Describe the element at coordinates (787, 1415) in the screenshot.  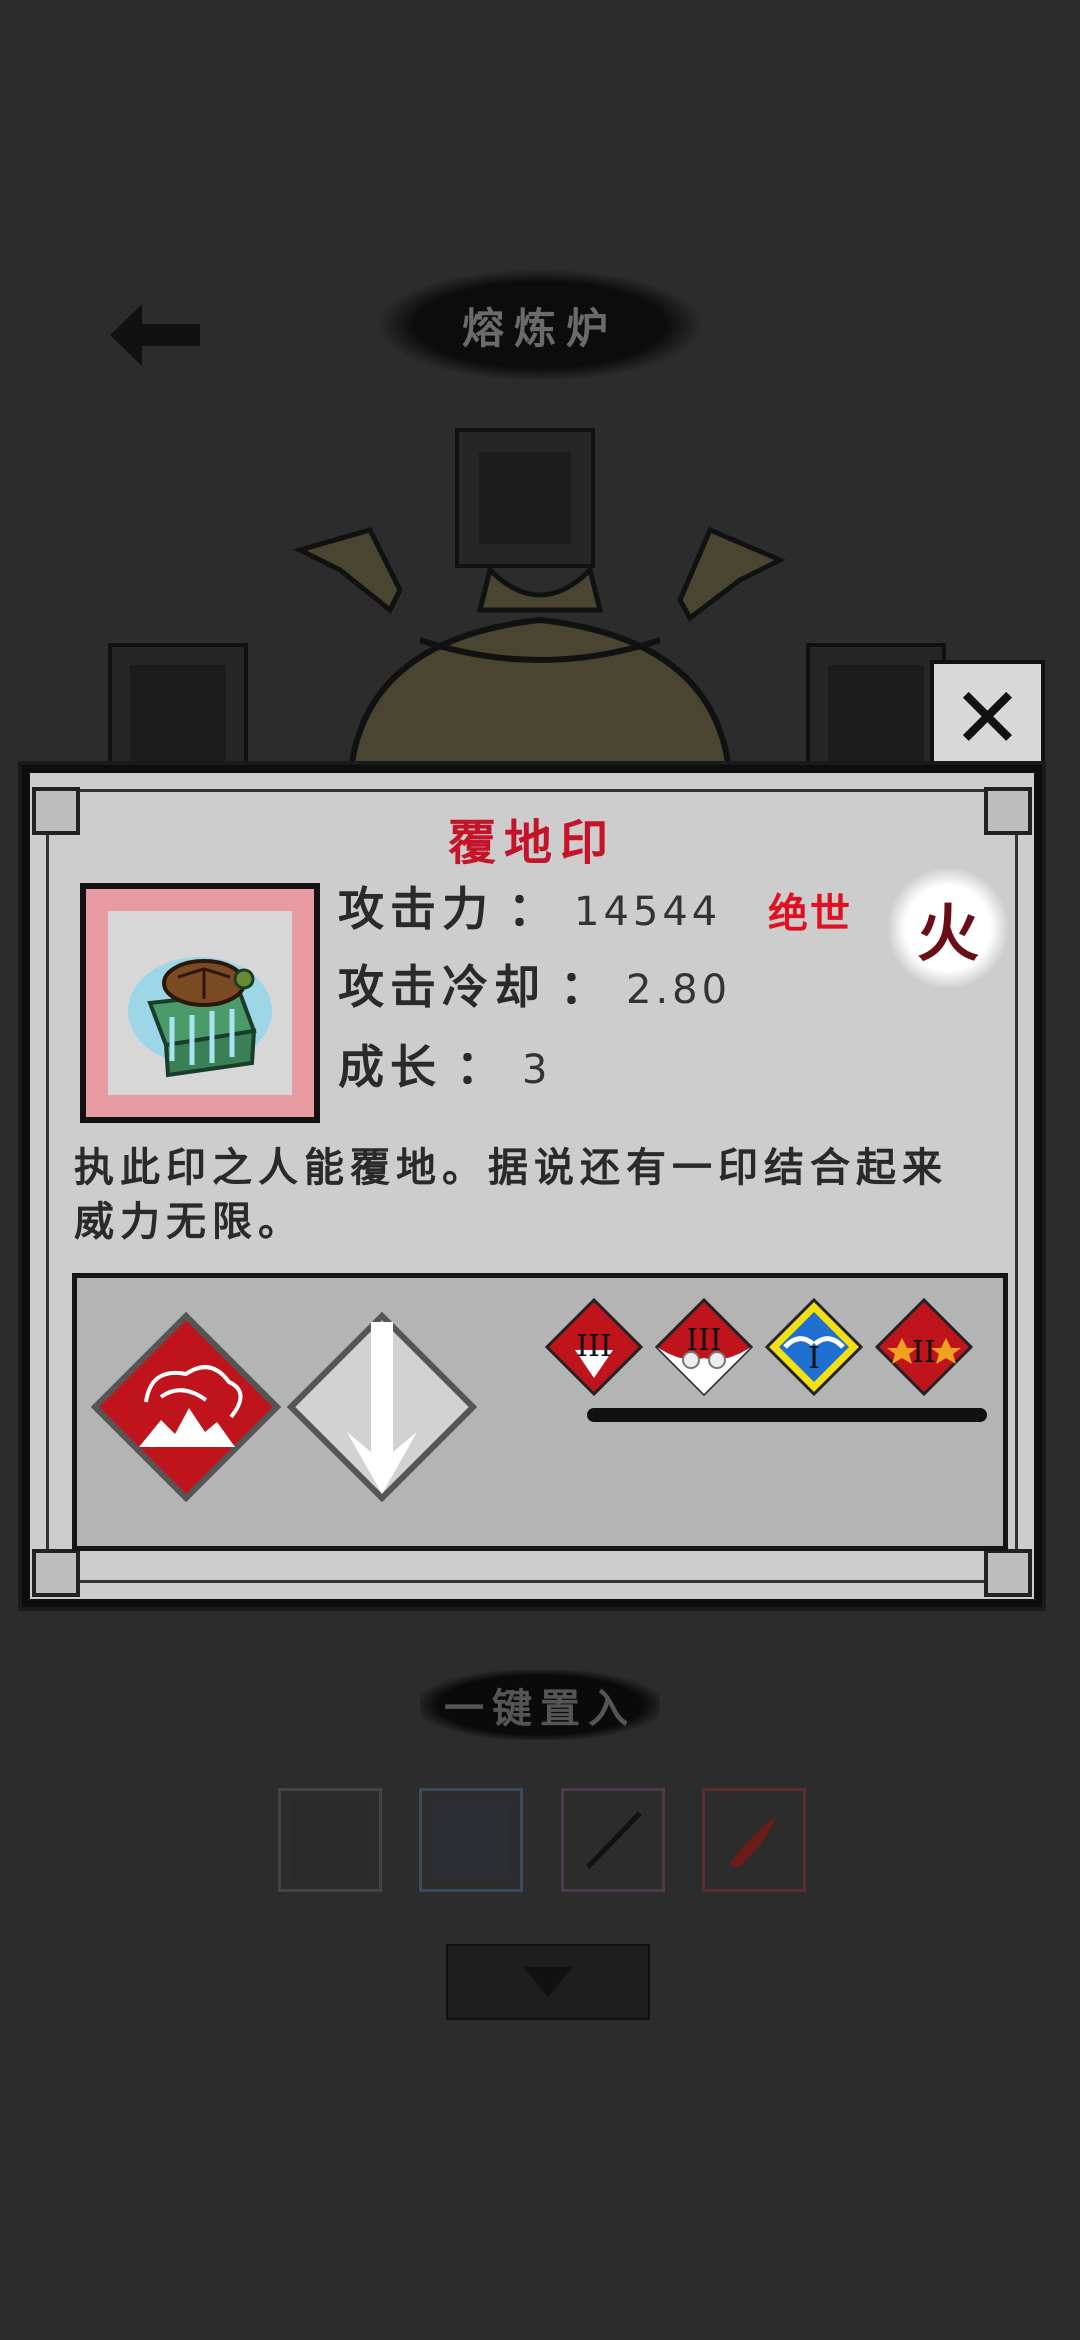
I see `ink-divider` at that location.